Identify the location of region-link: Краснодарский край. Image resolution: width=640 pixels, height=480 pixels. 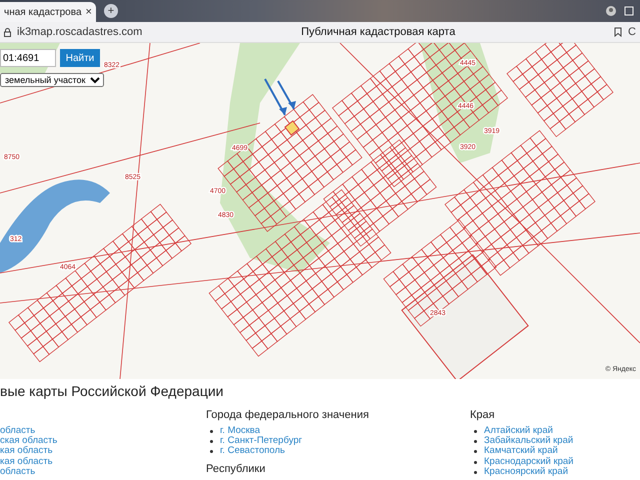
(529, 461).